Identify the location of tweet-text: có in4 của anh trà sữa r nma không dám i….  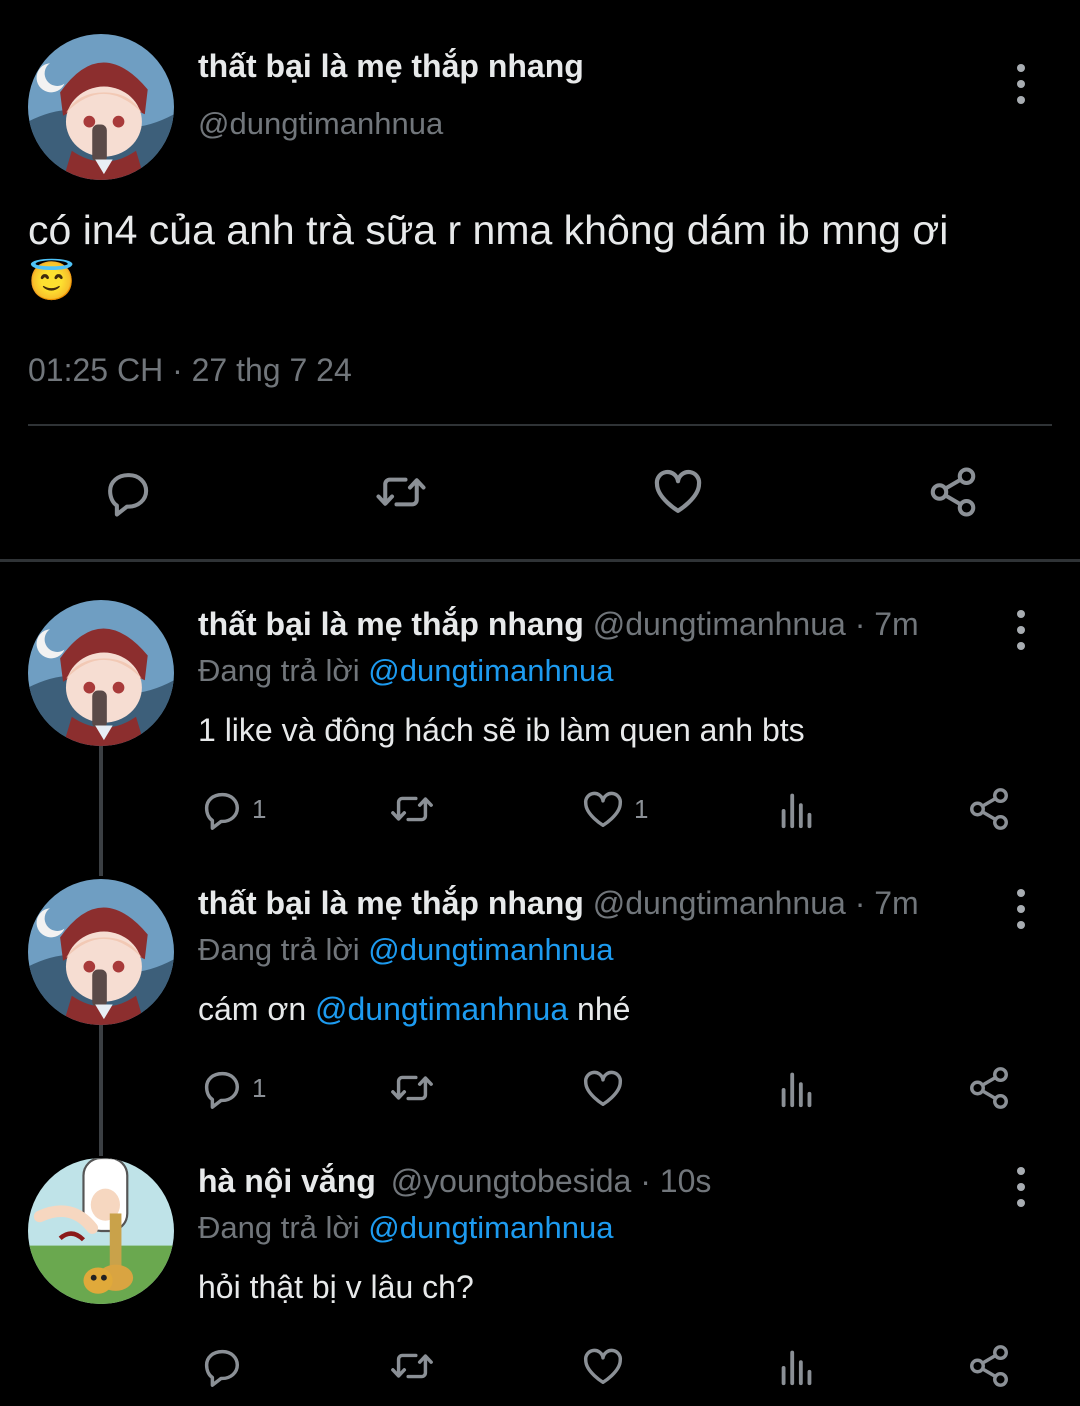
(543, 256).